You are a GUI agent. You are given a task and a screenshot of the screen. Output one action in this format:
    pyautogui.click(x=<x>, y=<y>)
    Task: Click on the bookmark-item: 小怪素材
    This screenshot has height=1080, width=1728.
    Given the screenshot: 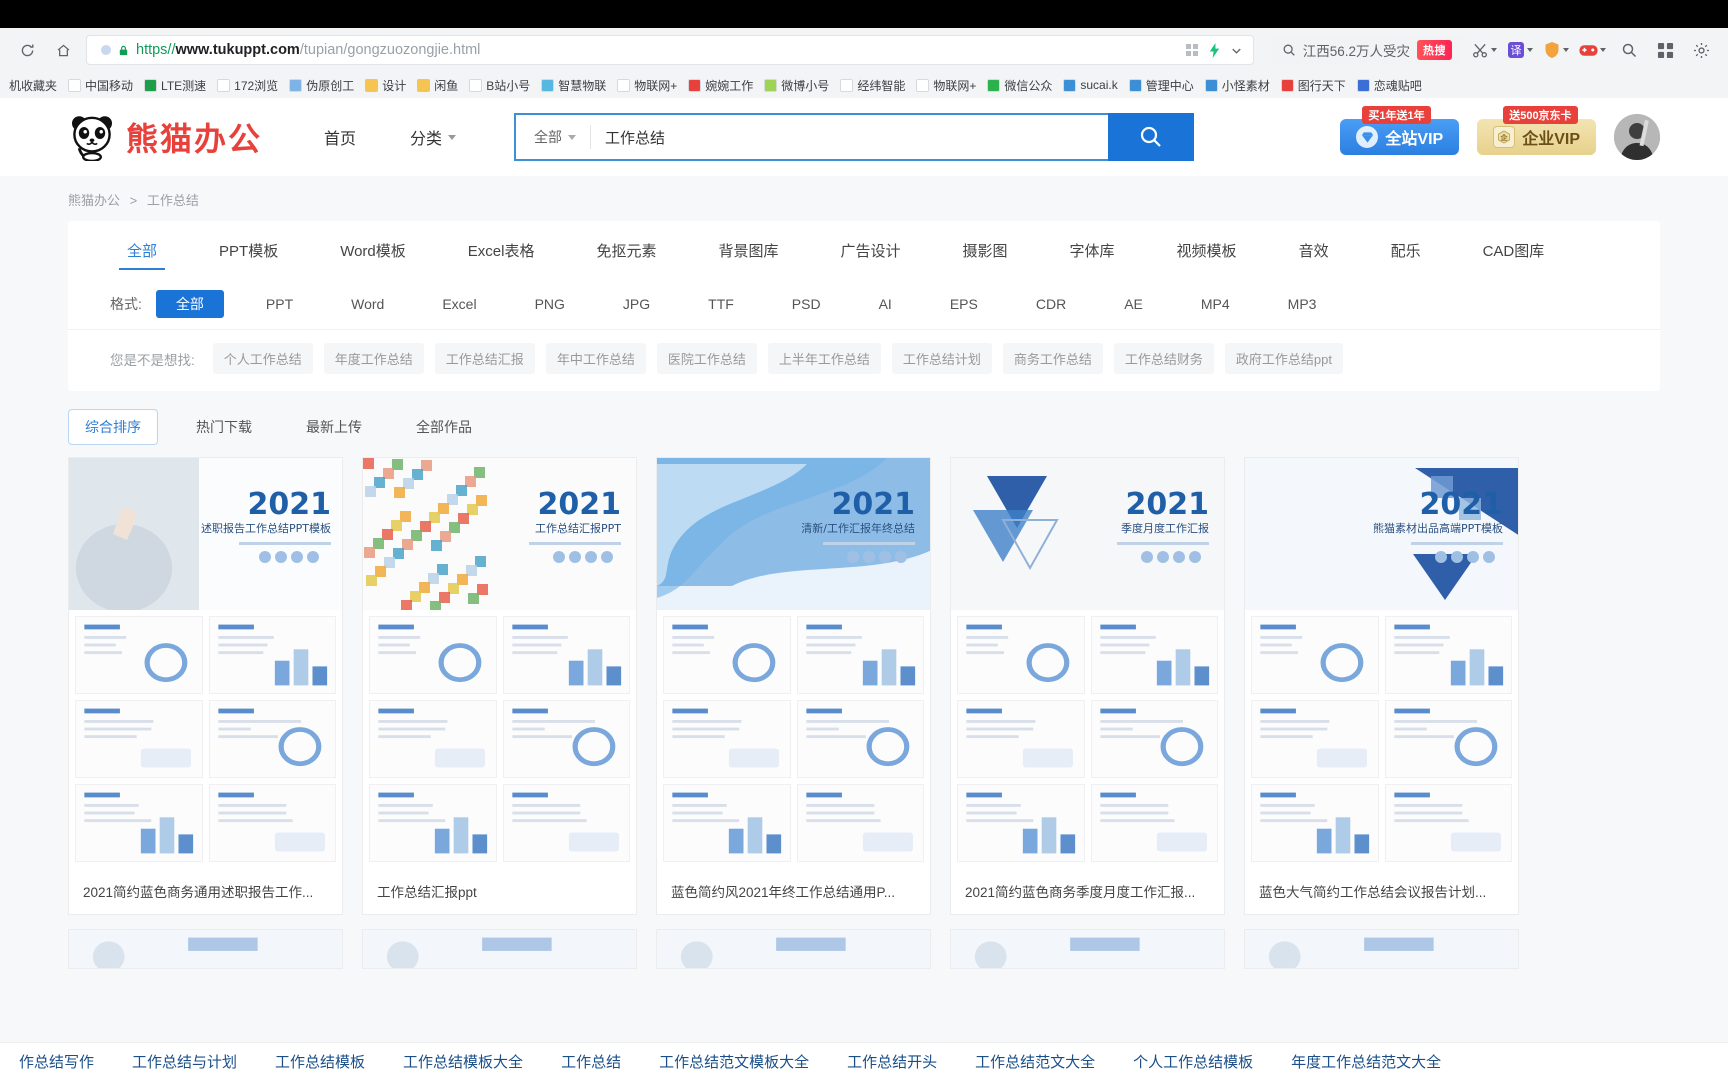 What is the action you would take?
    pyautogui.click(x=1237, y=85)
    